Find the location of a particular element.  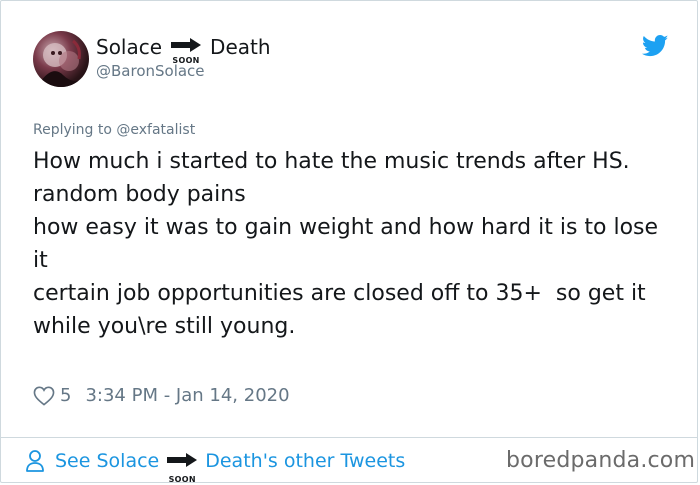

footer-link-prefix: See Solace is located at coordinates (107, 461).